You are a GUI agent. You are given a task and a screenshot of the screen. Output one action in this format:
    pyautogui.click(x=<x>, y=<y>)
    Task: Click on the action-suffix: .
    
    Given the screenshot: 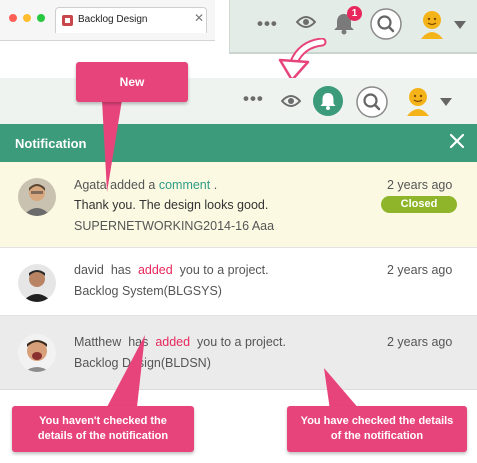 What is the action you would take?
    pyautogui.click(x=215, y=185)
    